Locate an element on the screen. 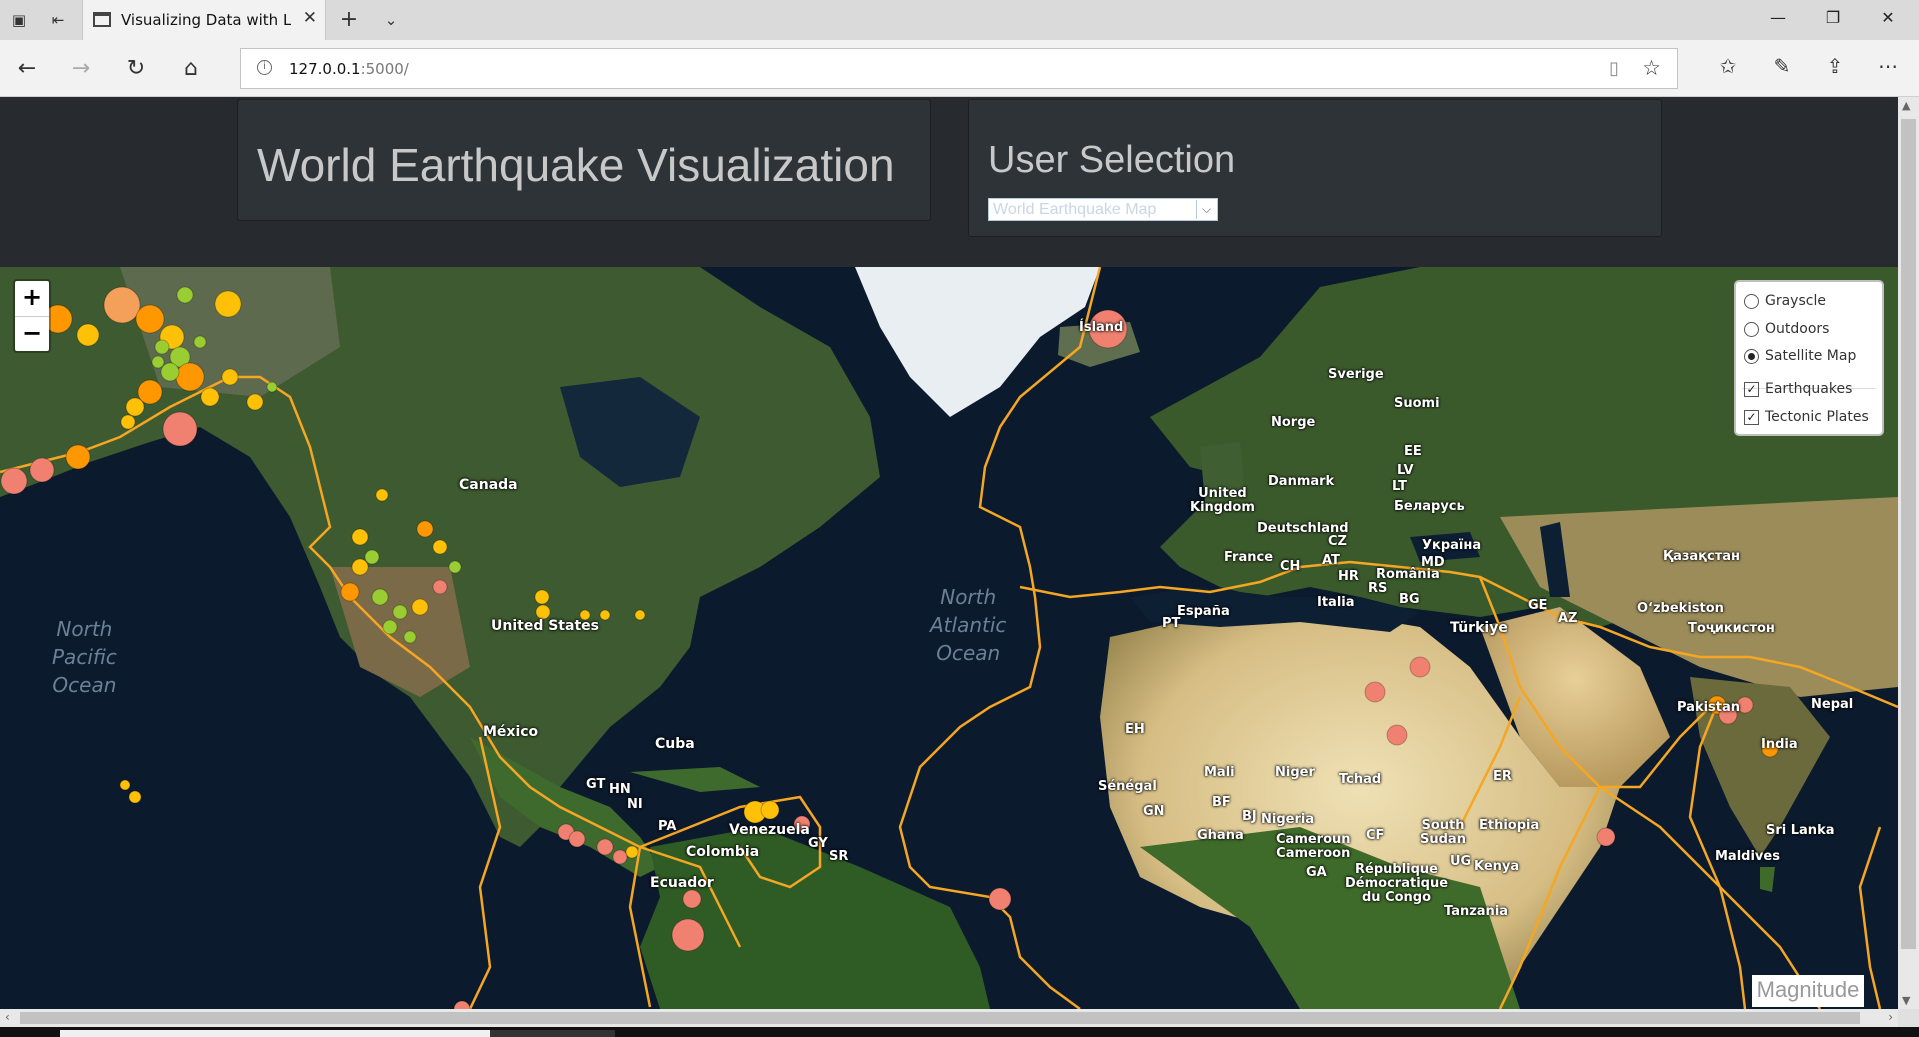 This screenshot has width=1919, height=1037. ocean-label-north-pacific: North Pacific Ocean is located at coordinates (84, 657).